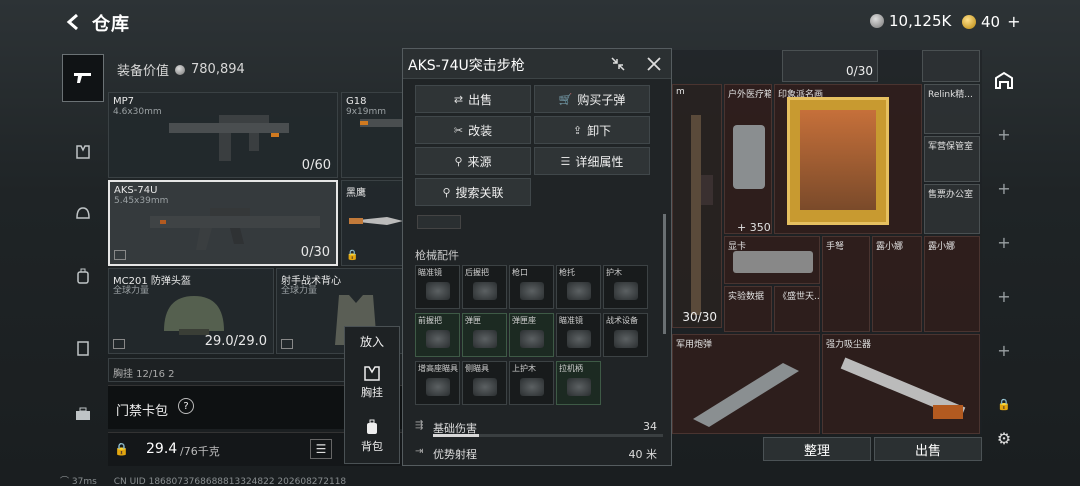  Describe the element at coordinates (520, 272) in the screenshot. I see `attachment-label: 枪口` at that location.